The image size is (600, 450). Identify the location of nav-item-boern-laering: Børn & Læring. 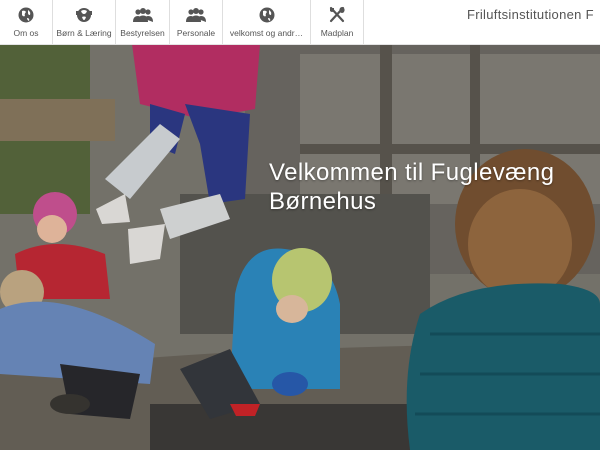
(84, 22).